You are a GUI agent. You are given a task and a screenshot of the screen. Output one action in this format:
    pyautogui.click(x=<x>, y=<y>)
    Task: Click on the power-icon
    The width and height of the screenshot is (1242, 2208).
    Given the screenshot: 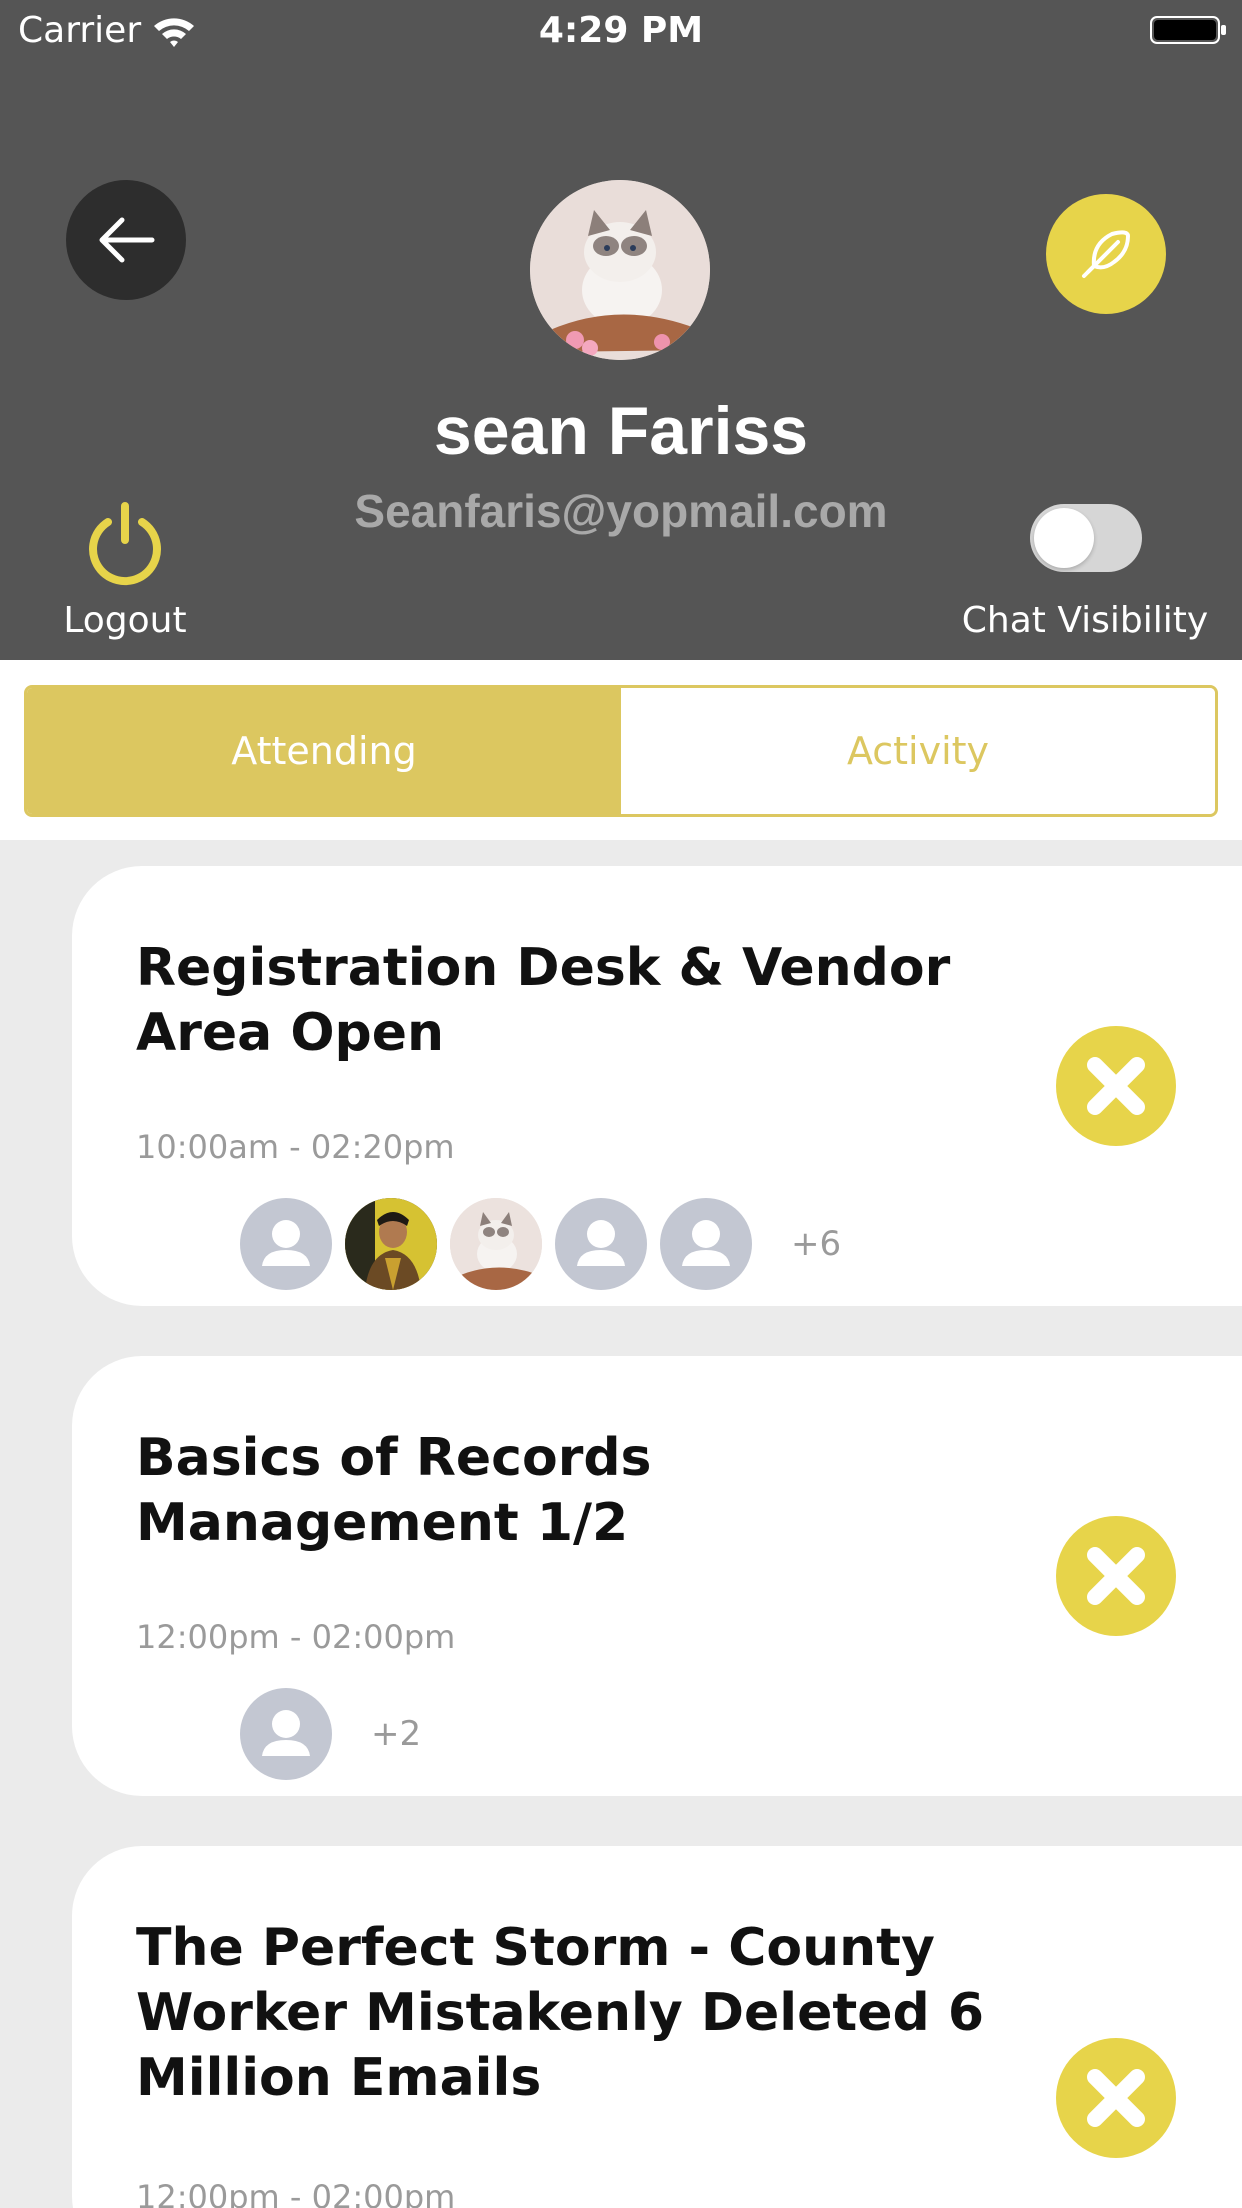 What is the action you would take?
    pyautogui.click(x=125, y=544)
    